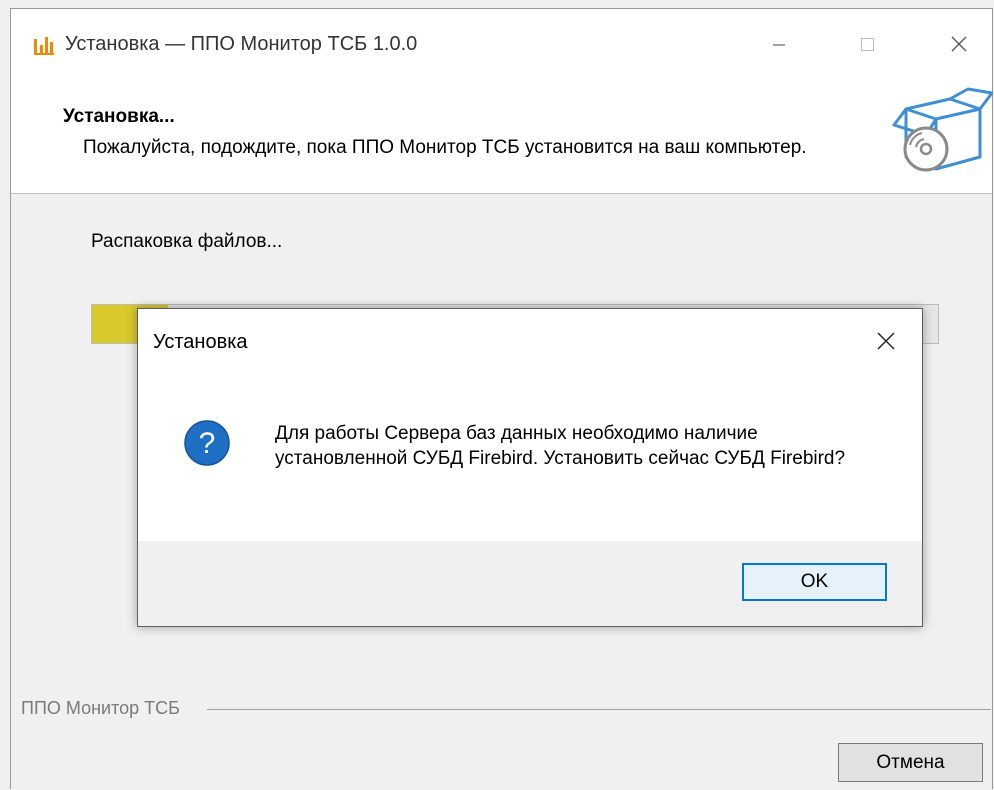  What do you see at coordinates (200, 342) in the screenshot?
I see `dialog-title: Установка` at bounding box center [200, 342].